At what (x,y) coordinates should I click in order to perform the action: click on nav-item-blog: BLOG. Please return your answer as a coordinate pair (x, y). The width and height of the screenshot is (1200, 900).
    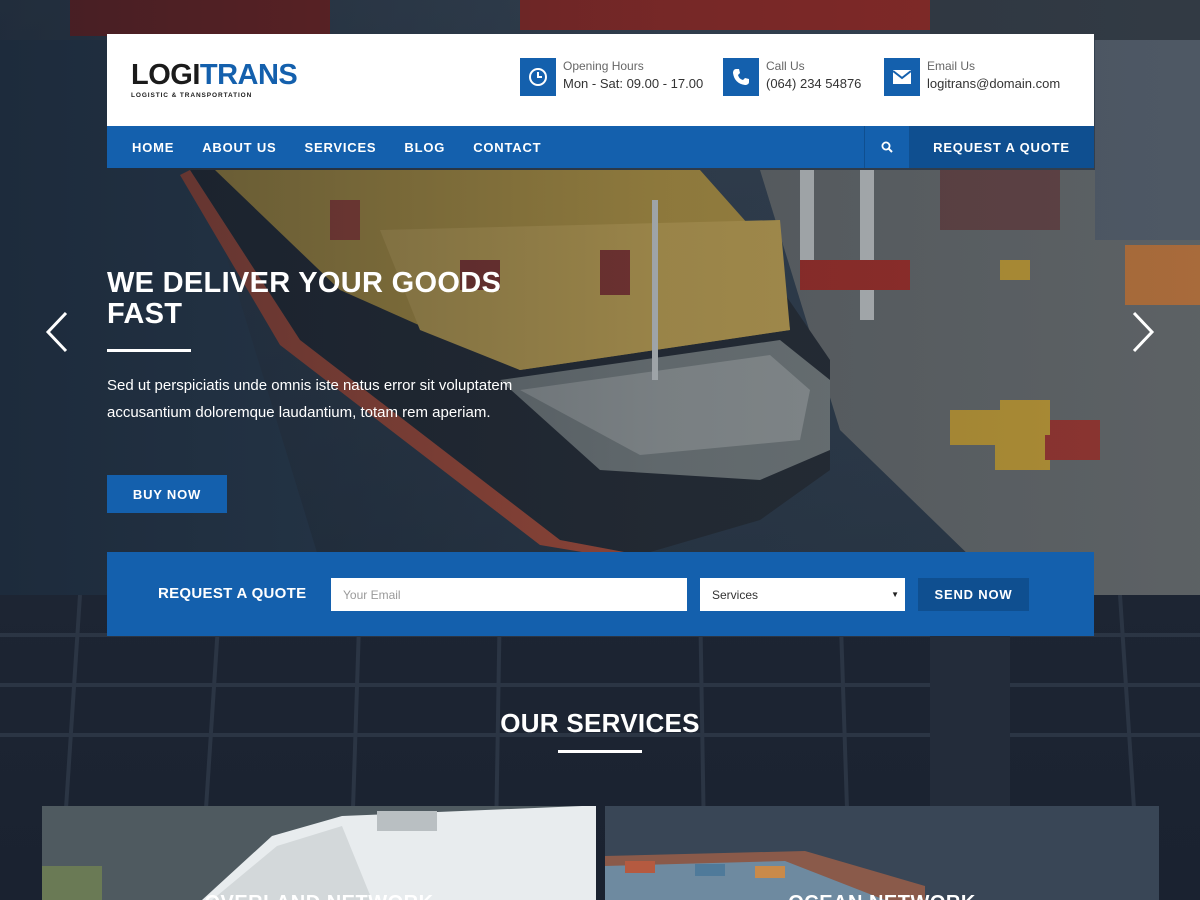
    Looking at the image, I should click on (424, 147).